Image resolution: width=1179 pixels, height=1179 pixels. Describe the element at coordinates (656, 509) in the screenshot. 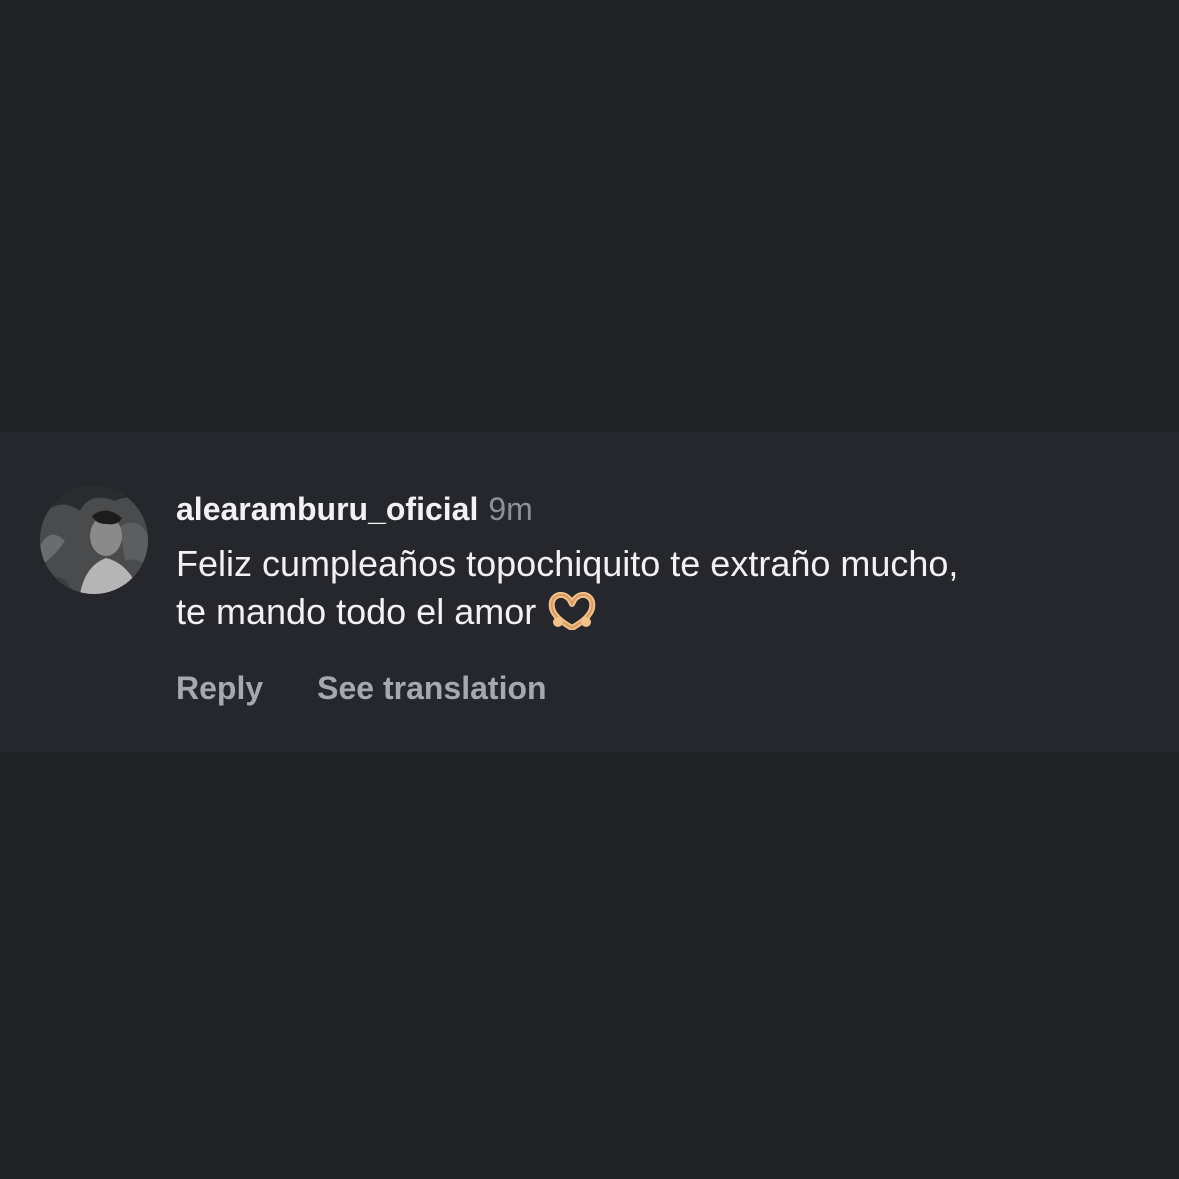

I see `comment-header: alearamburu_oficial 9m` at that location.